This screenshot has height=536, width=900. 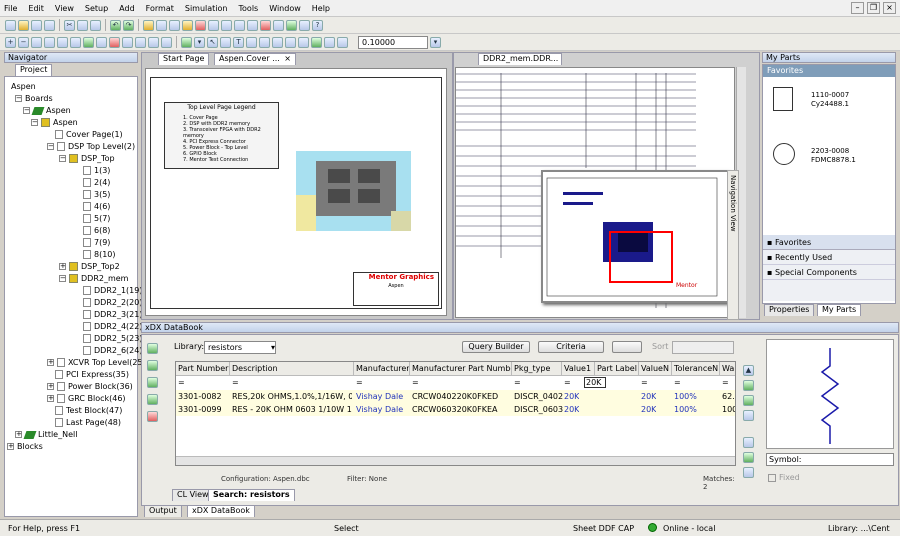 I want to click on arc-icon, so click(x=290, y=42).